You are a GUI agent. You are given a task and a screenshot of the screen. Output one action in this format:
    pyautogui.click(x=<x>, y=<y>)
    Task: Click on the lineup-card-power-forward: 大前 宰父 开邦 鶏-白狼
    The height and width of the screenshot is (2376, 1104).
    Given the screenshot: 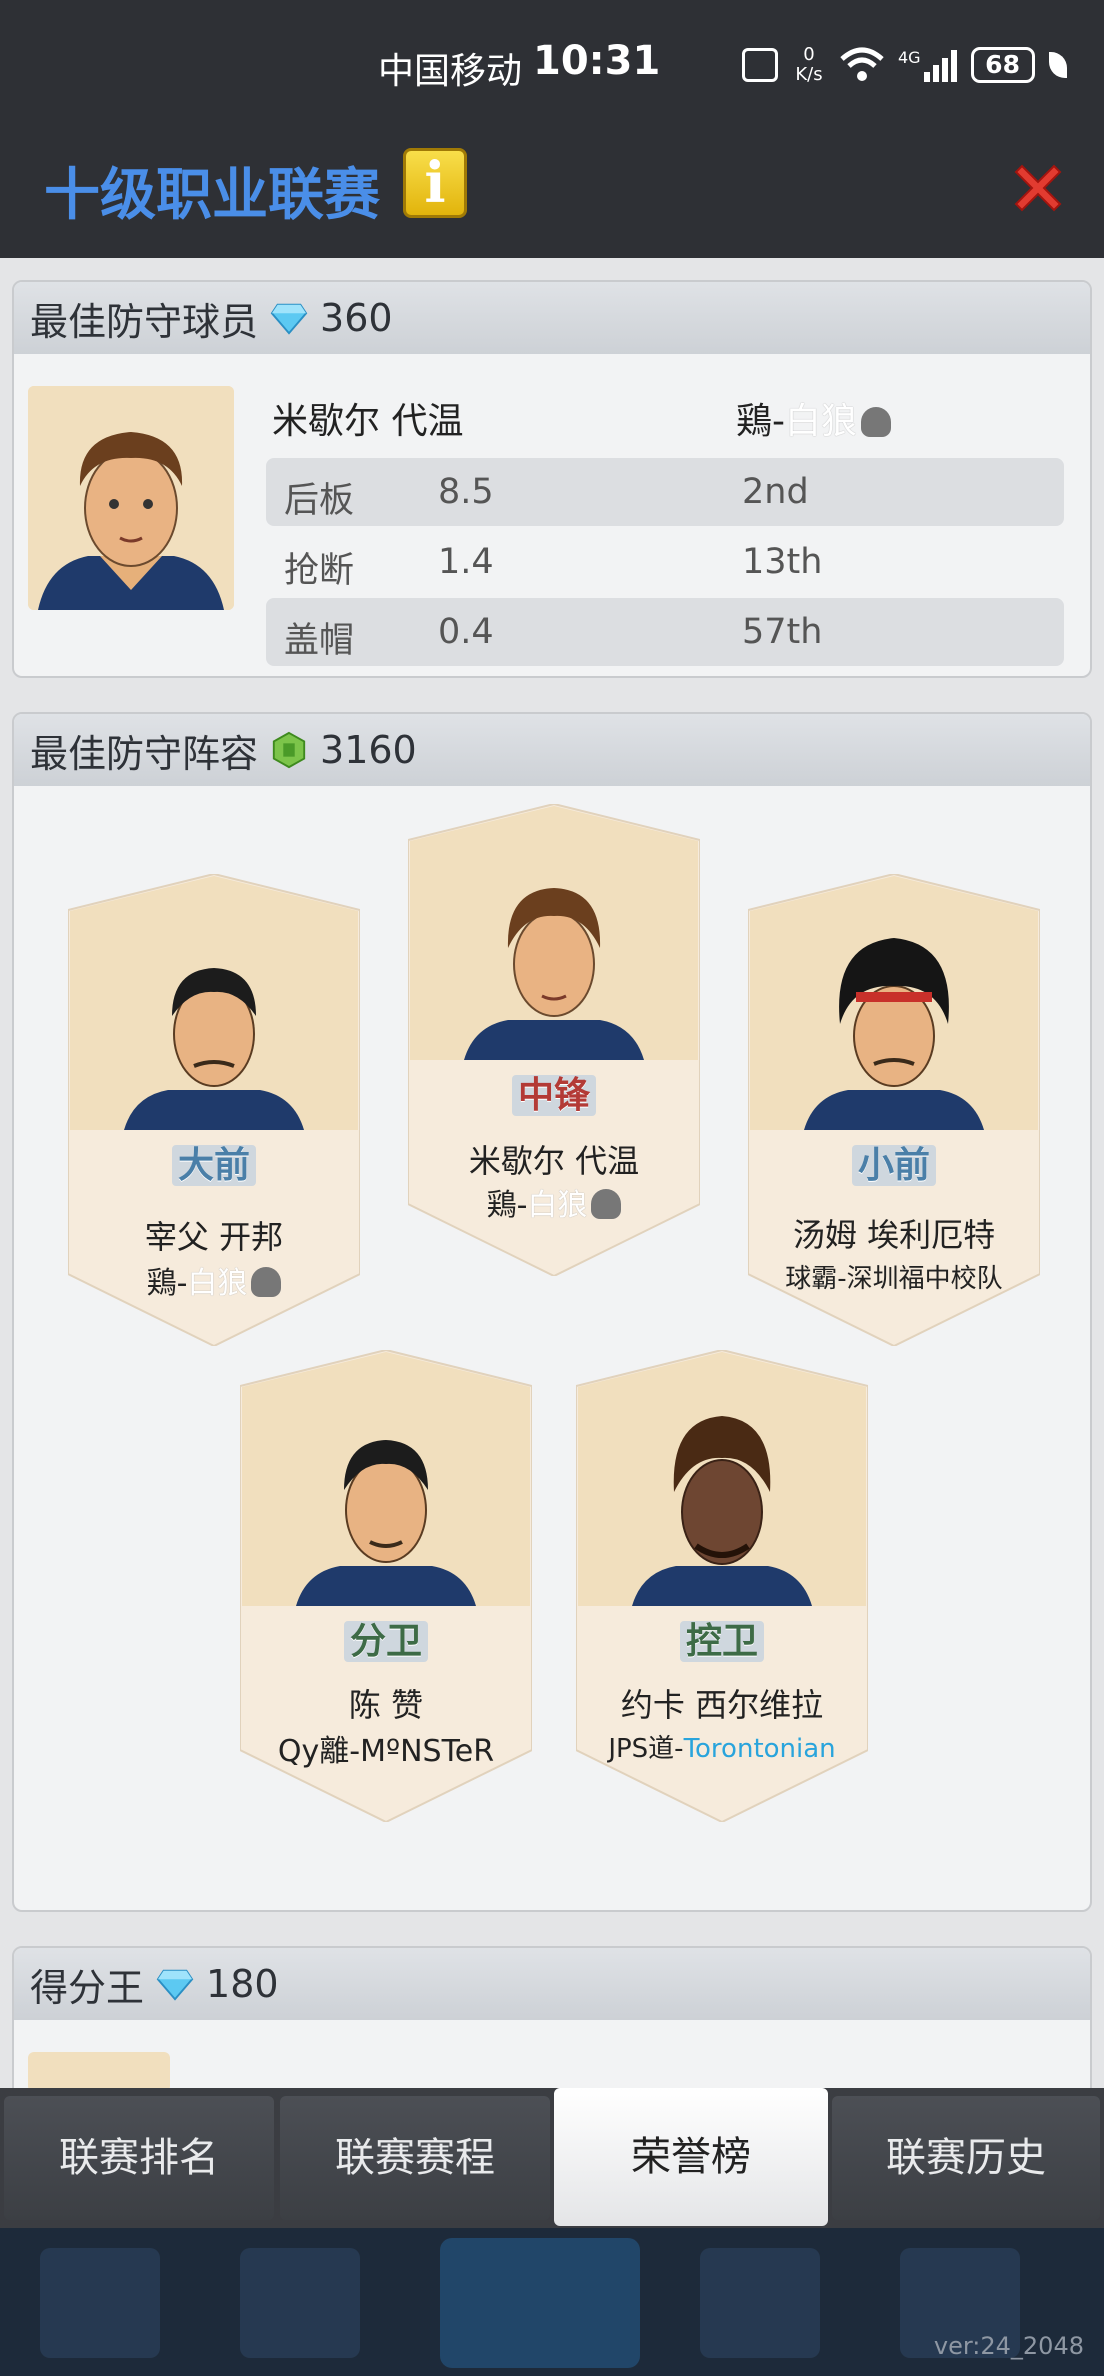 What is the action you would take?
    pyautogui.click(x=214, y=1110)
    